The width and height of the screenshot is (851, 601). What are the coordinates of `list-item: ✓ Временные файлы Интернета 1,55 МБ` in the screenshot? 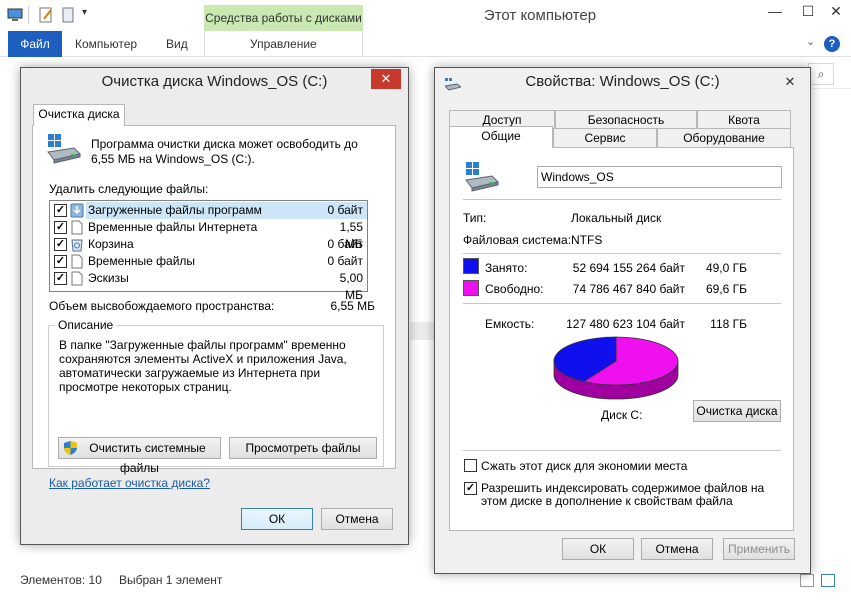 It's located at (208, 235).